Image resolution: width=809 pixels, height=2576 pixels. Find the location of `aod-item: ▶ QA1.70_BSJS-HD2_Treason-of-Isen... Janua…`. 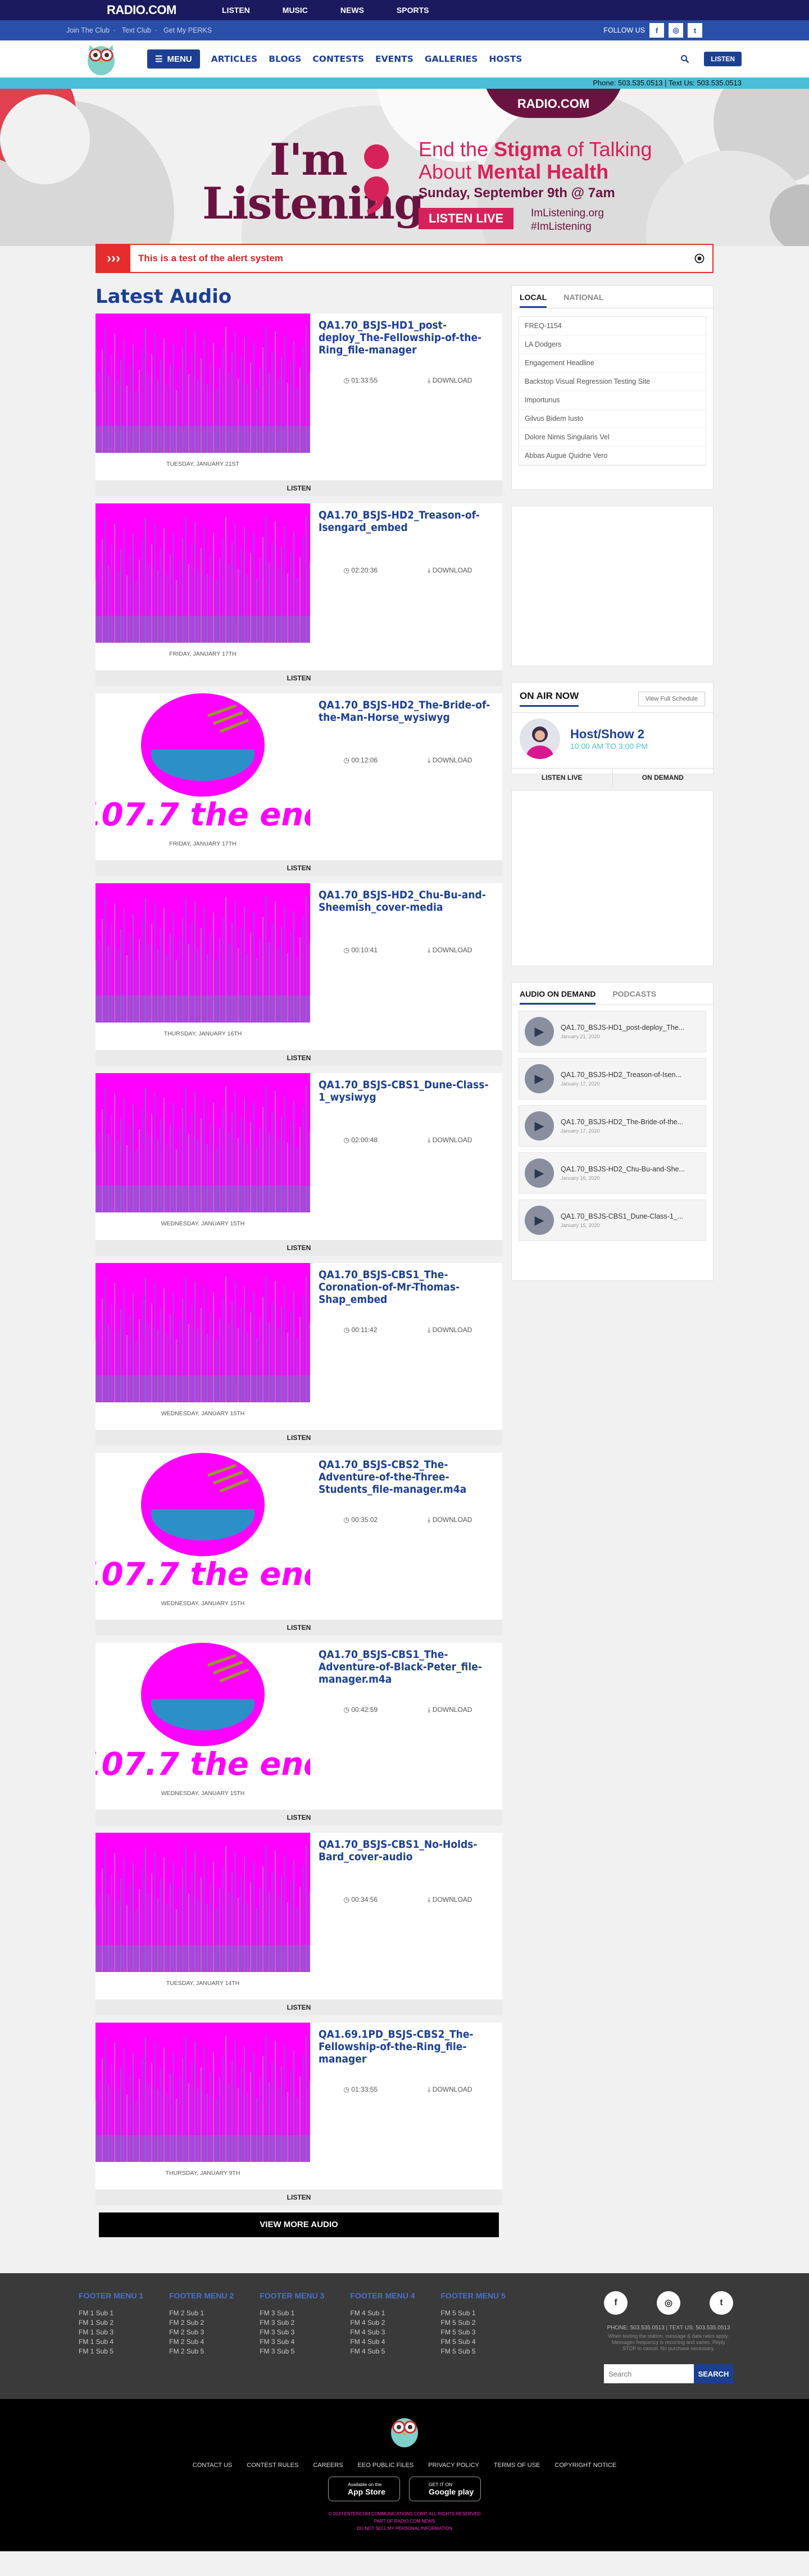

aod-item: ▶ QA1.70_BSJS-HD2_Treason-of-Isen... Janua… is located at coordinates (612, 1079).